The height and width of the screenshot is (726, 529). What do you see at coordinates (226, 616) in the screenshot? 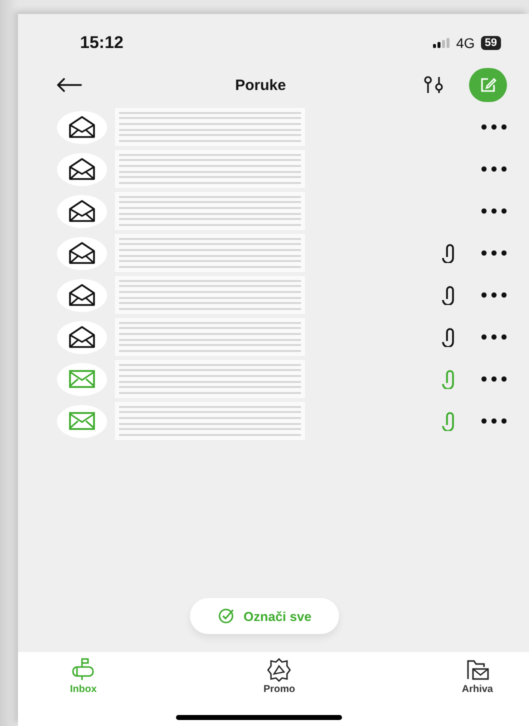
I see `check-circle-icon` at bounding box center [226, 616].